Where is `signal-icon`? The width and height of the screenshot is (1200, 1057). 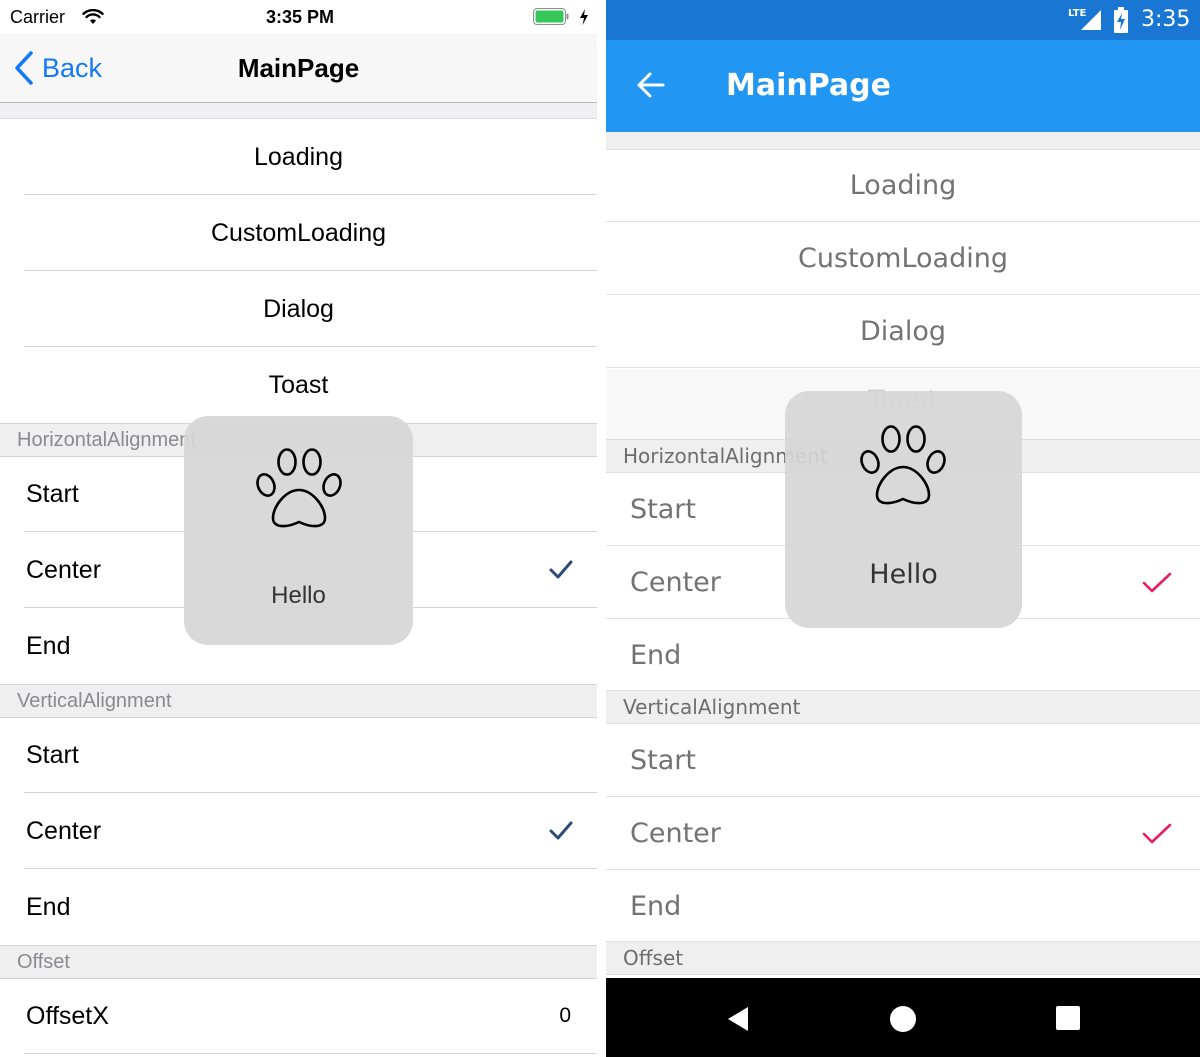
signal-icon is located at coordinates (1091, 20).